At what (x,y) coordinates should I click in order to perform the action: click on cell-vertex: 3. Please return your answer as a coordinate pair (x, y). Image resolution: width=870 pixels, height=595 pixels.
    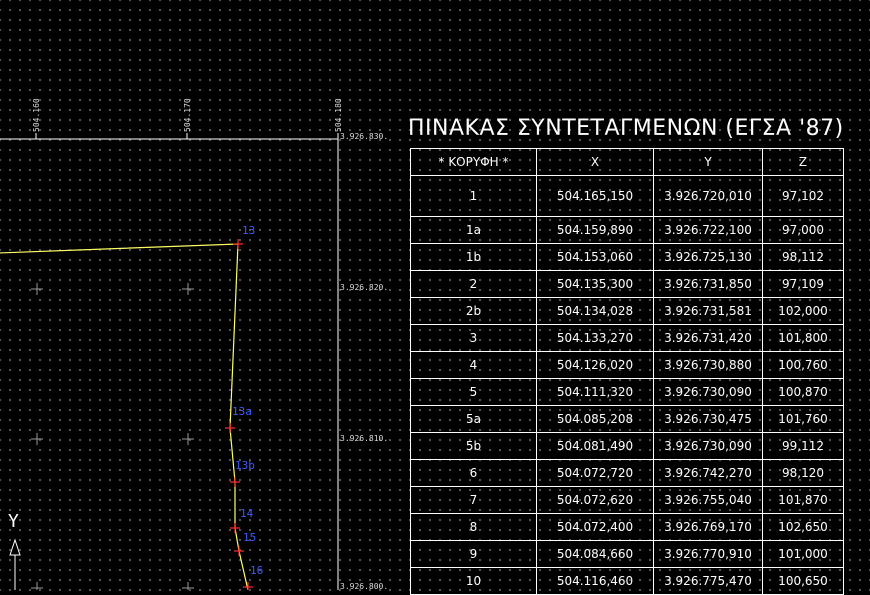
    Looking at the image, I should click on (473, 338).